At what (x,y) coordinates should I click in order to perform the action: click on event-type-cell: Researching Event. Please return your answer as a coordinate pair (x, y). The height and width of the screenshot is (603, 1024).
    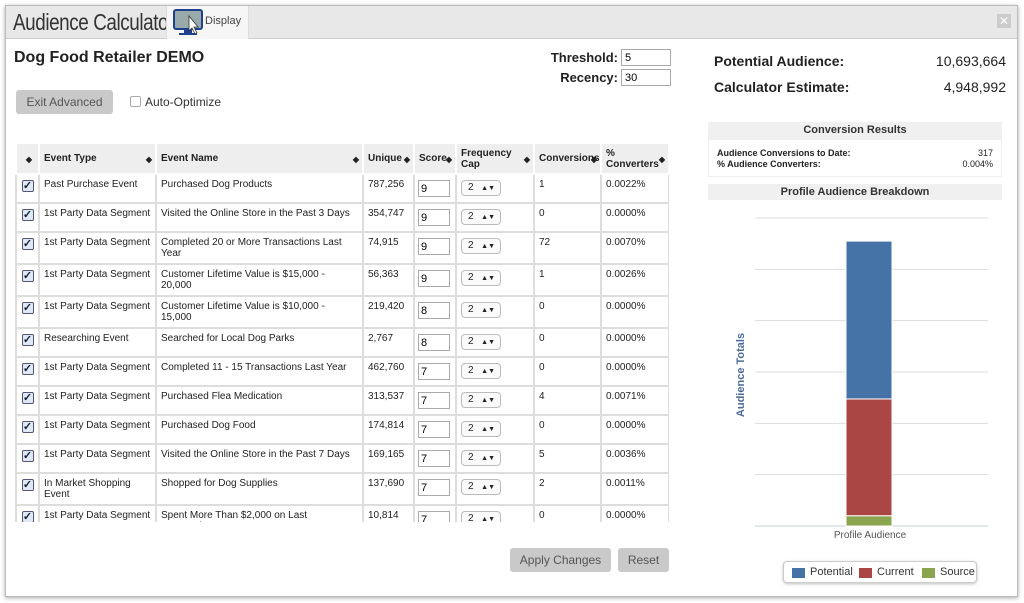
    Looking at the image, I should click on (97, 342).